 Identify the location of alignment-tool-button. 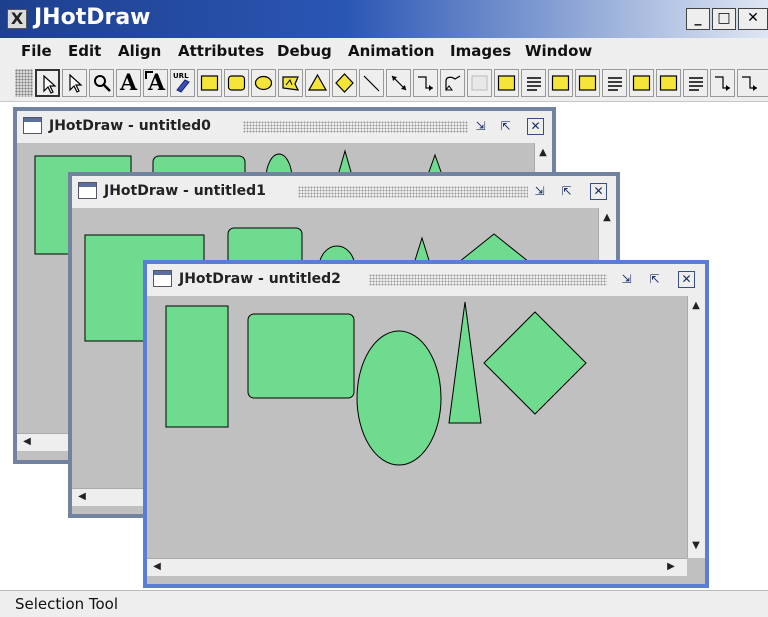
(533, 83).